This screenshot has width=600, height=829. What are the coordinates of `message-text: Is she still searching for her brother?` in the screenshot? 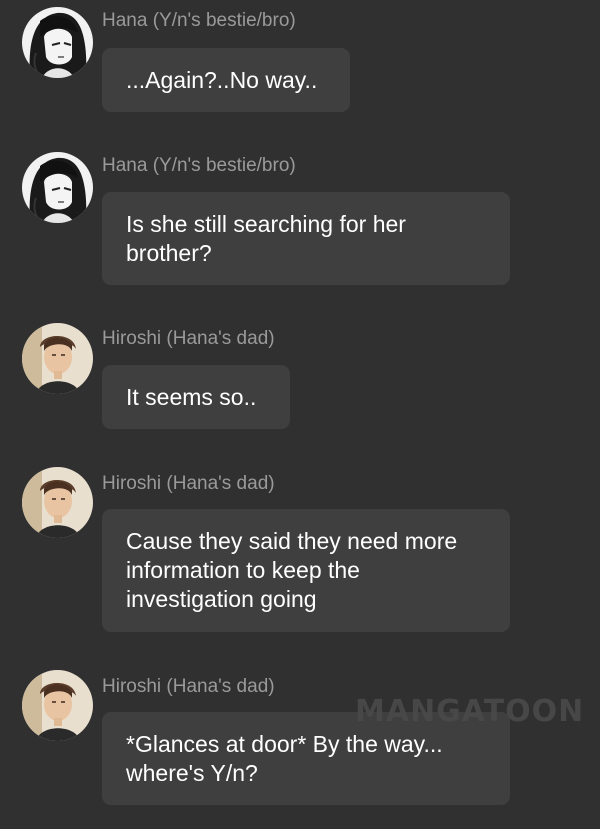 It's located at (266, 238).